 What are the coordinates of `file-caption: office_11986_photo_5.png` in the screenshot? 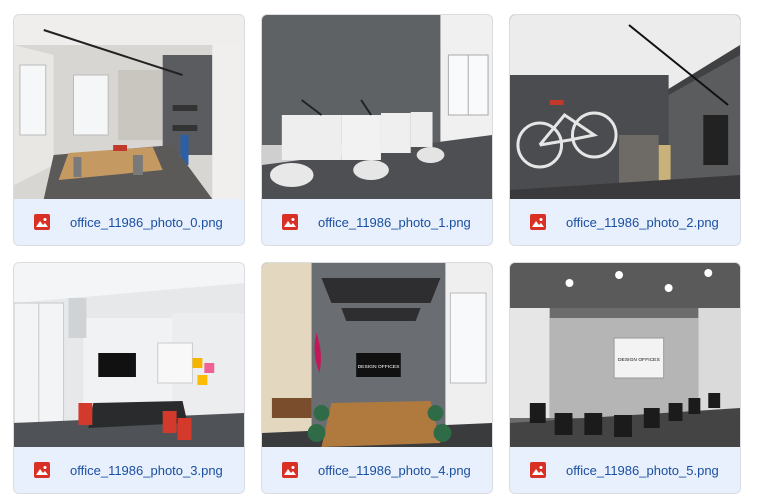 It's located at (625, 470).